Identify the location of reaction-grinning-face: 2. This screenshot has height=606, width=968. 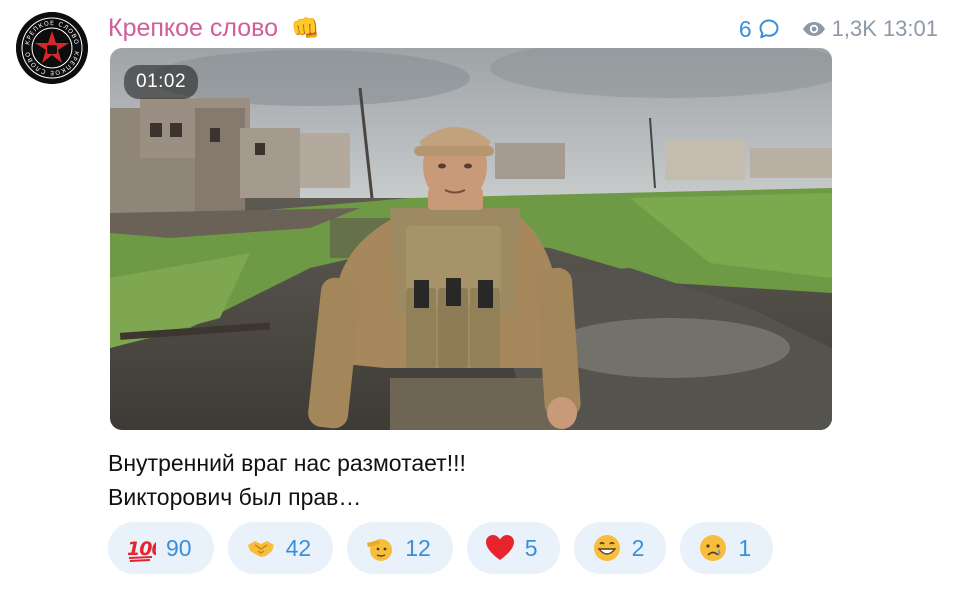
(620, 548).